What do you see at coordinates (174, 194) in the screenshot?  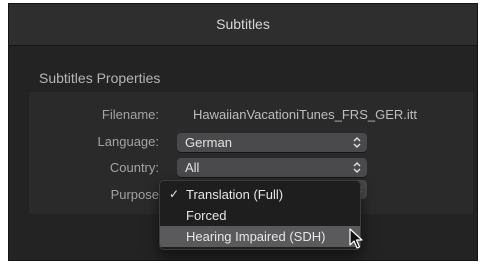 I see `checkmark-icon: ✓` at bounding box center [174, 194].